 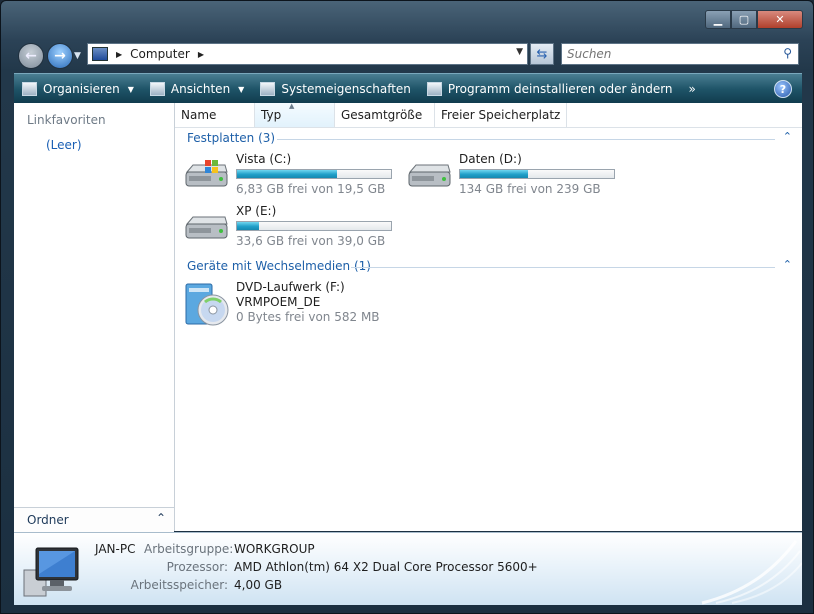 I want to click on group-header-removable: Geräte mit Wechselmedien (1), so click(x=279, y=266).